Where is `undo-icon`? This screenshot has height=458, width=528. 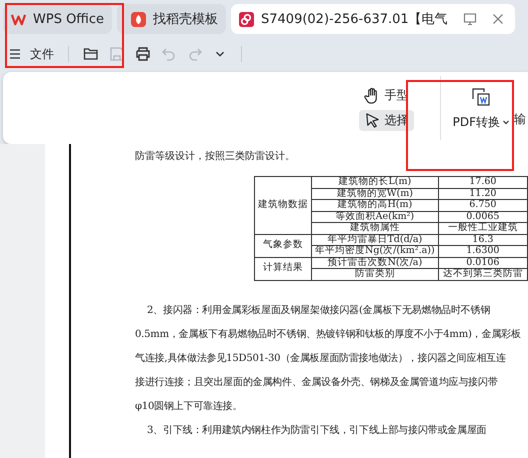
undo-icon is located at coordinates (169, 54).